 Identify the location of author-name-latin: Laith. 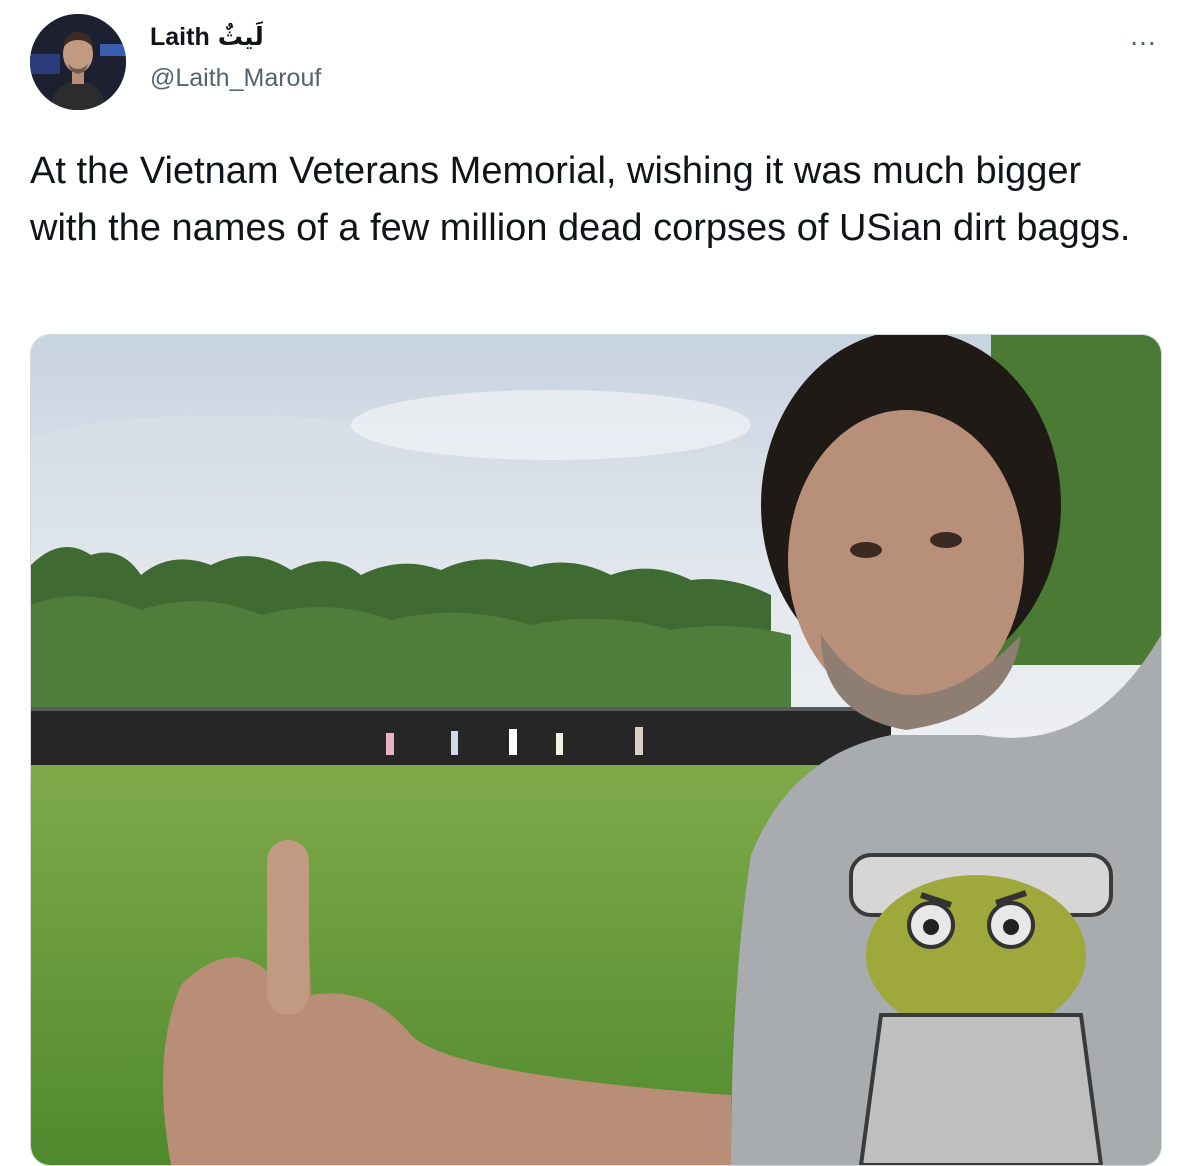
(180, 37).